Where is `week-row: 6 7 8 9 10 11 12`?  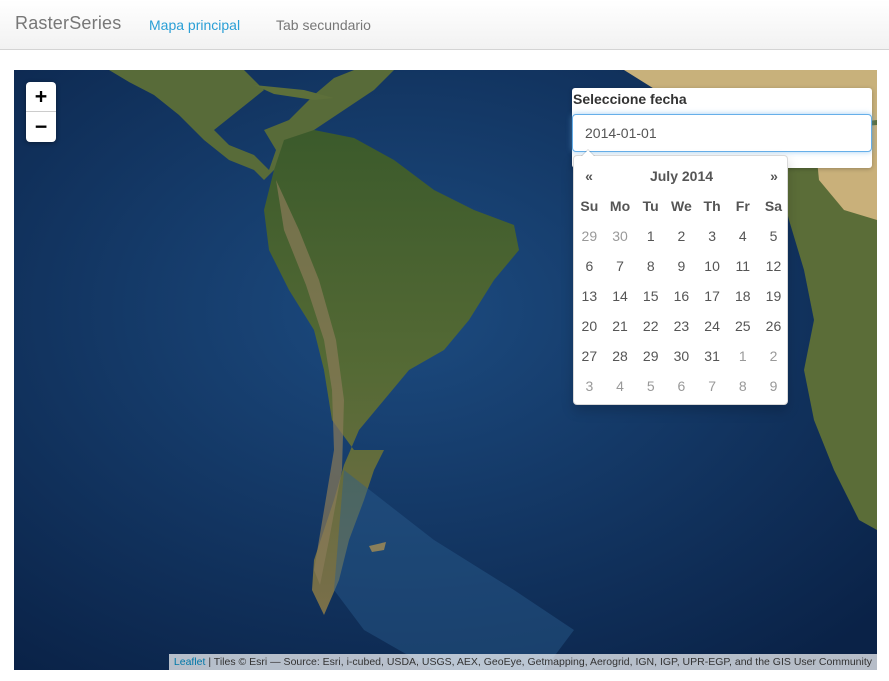 week-row: 6 7 8 9 10 11 12 is located at coordinates (681, 266).